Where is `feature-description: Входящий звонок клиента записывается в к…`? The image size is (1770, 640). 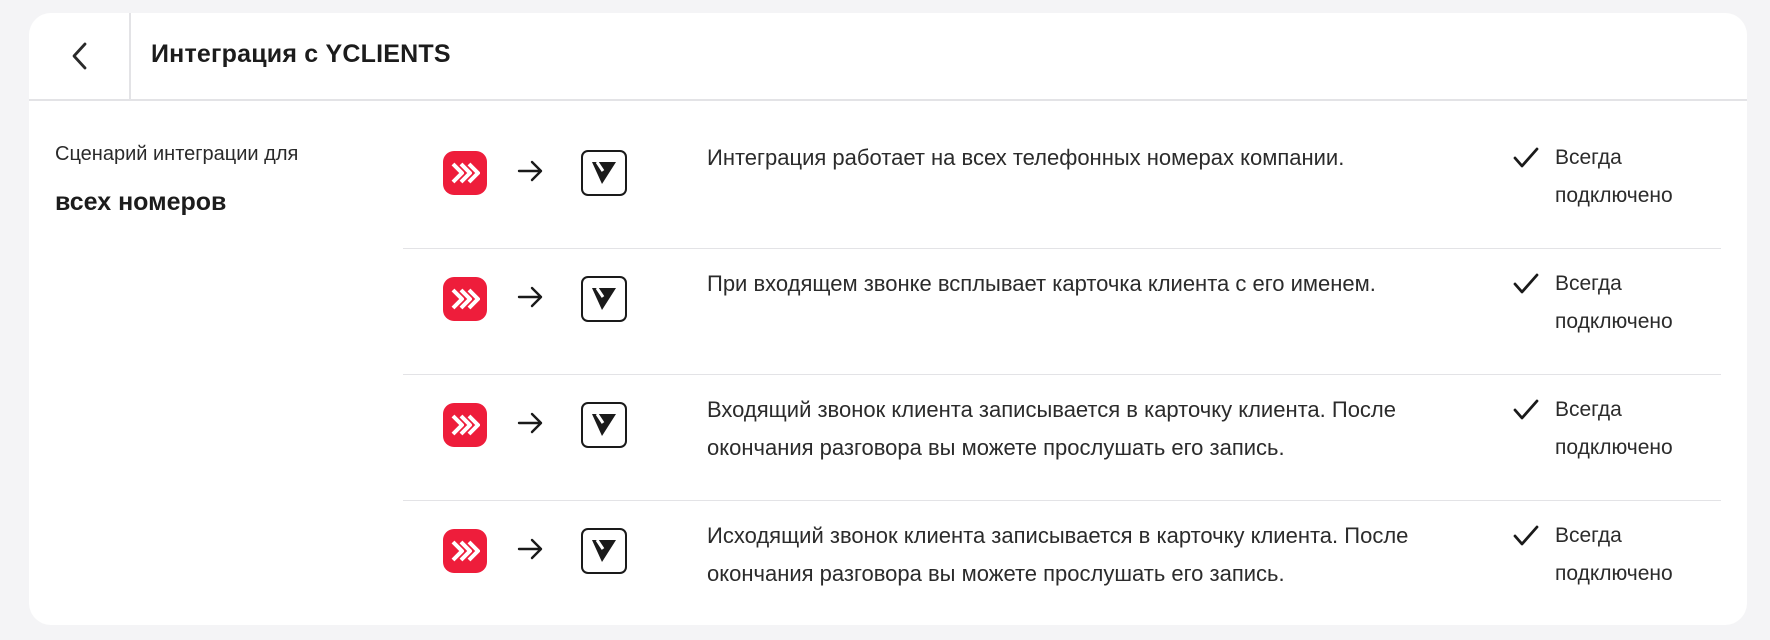
feature-description: Входящий звонок клиента записывается в к… is located at coordinates (1052, 428).